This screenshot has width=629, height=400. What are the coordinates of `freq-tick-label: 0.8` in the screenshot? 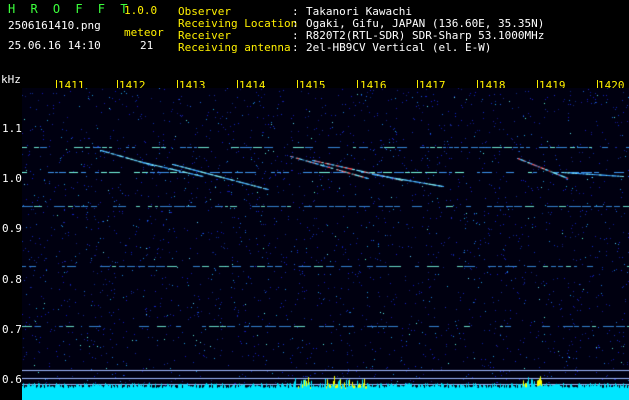 It's located at (12, 279).